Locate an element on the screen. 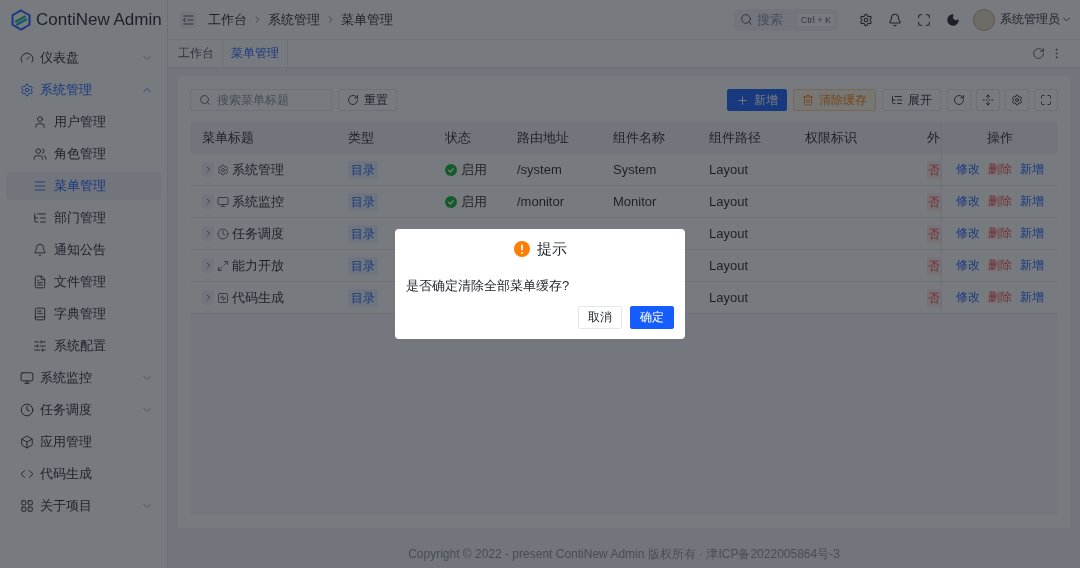 The height and width of the screenshot is (568, 1080). dialog-title: 提示 is located at coordinates (551, 249).